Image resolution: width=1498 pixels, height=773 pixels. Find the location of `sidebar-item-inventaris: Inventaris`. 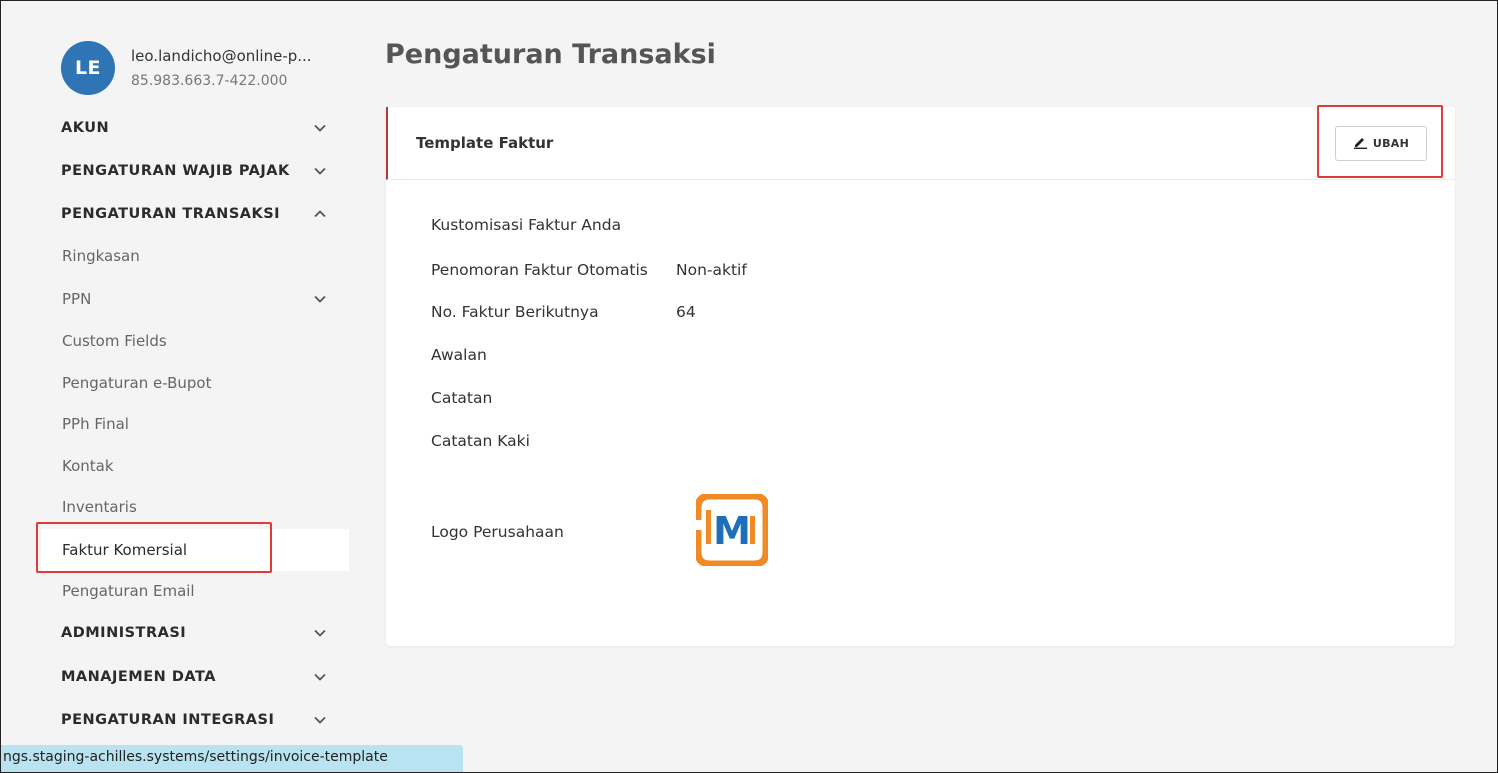

sidebar-item-inventaris: Inventaris is located at coordinates (195, 507).